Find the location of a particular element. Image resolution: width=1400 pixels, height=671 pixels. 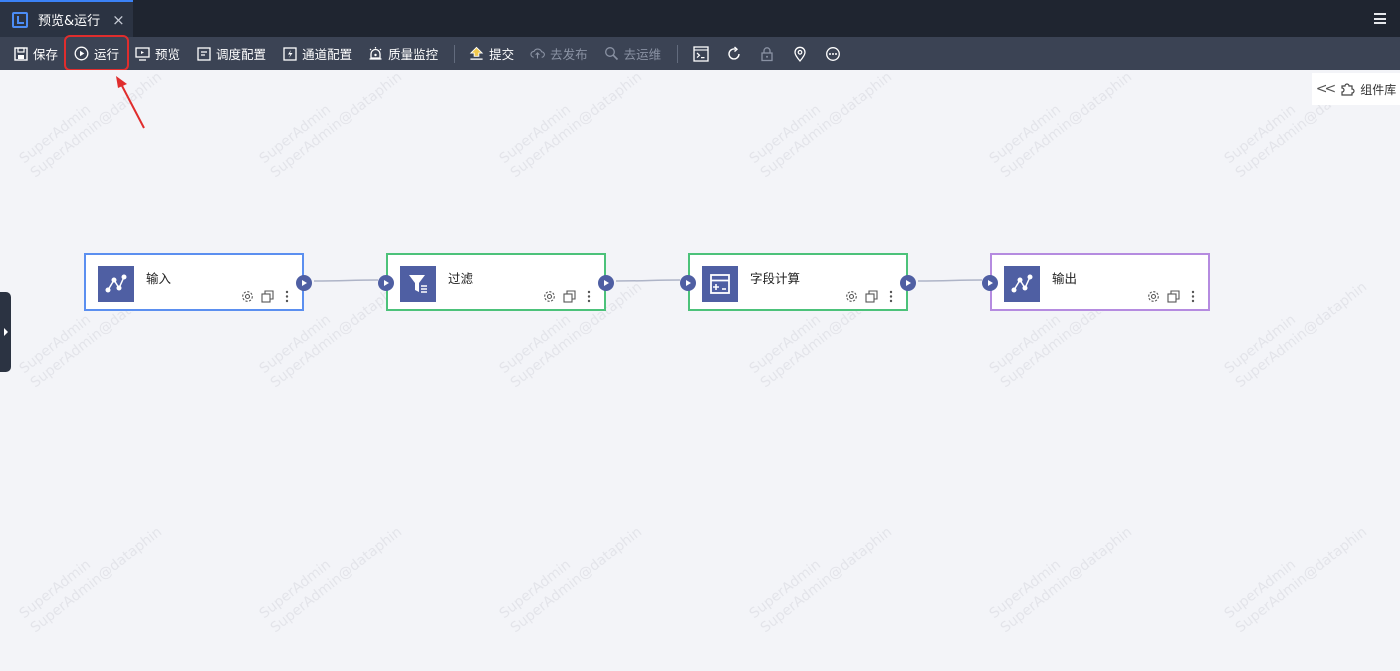

refresh-icon is located at coordinates (734, 54).